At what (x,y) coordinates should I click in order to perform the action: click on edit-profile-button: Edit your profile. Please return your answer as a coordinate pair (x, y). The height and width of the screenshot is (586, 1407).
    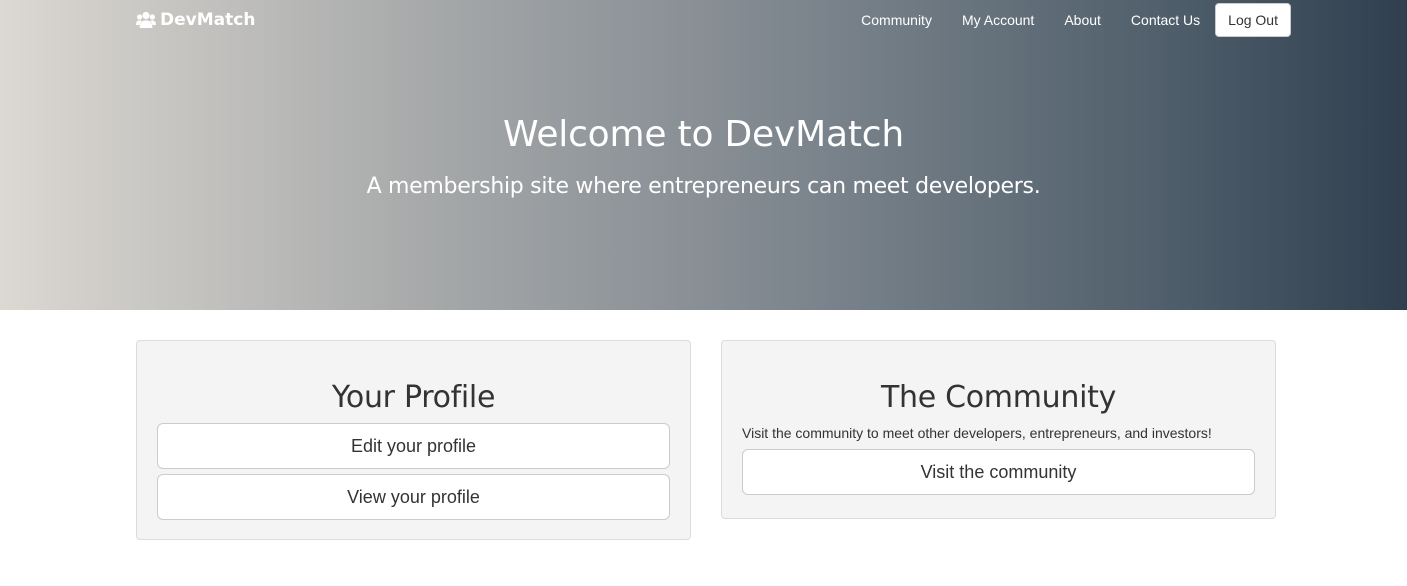
    Looking at the image, I should click on (413, 446).